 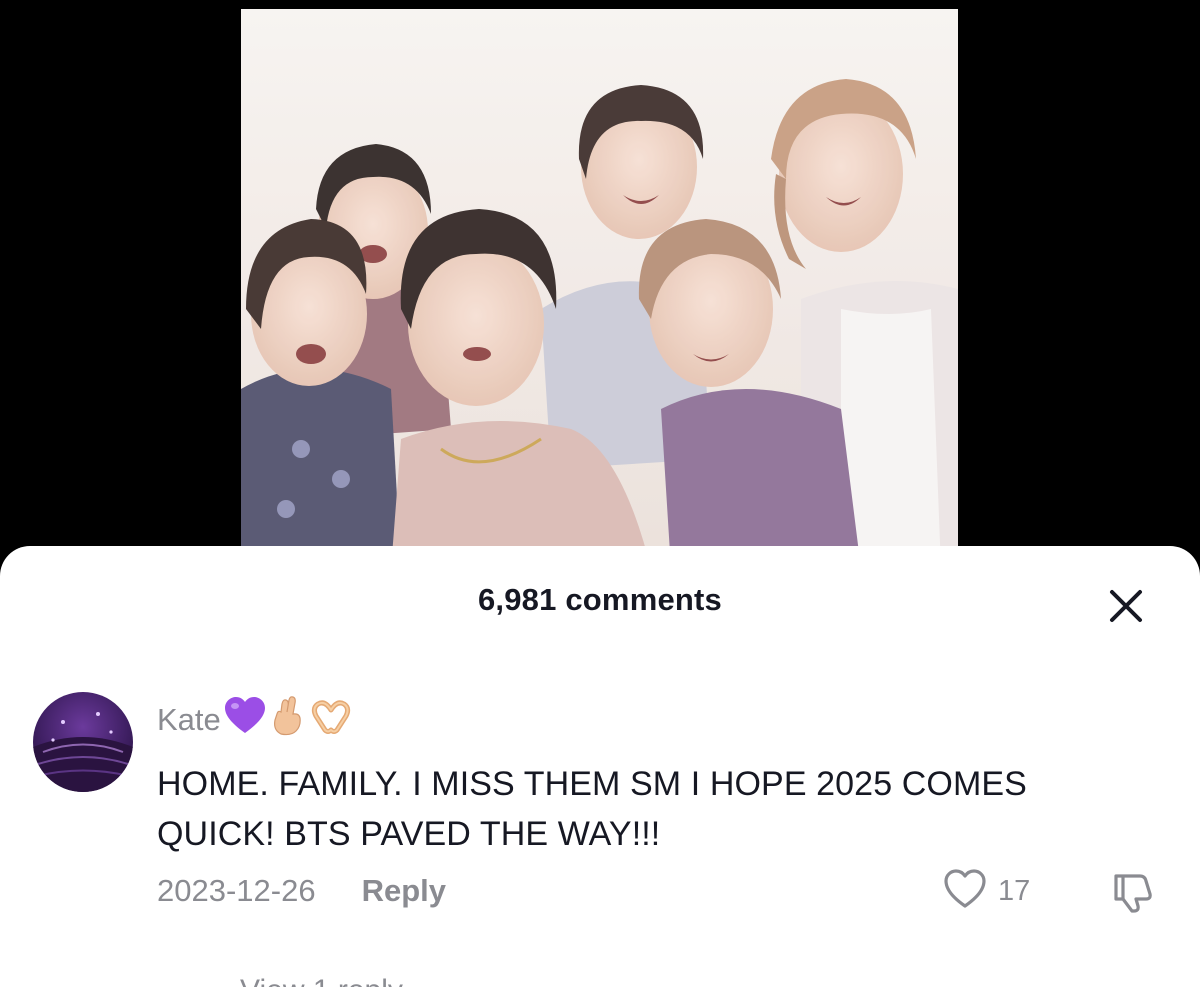 What do you see at coordinates (1133, 892) in the screenshot?
I see `thumbs-down-icon` at bounding box center [1133, 892].